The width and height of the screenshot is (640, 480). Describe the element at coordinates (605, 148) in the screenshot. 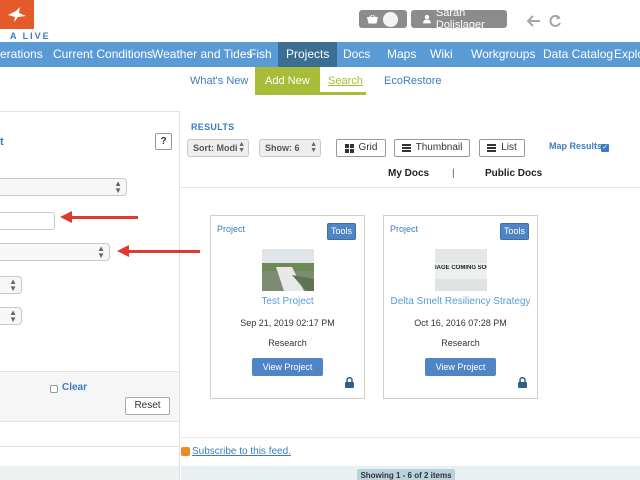

I see `map-results-checkbox: ✓` at that location.